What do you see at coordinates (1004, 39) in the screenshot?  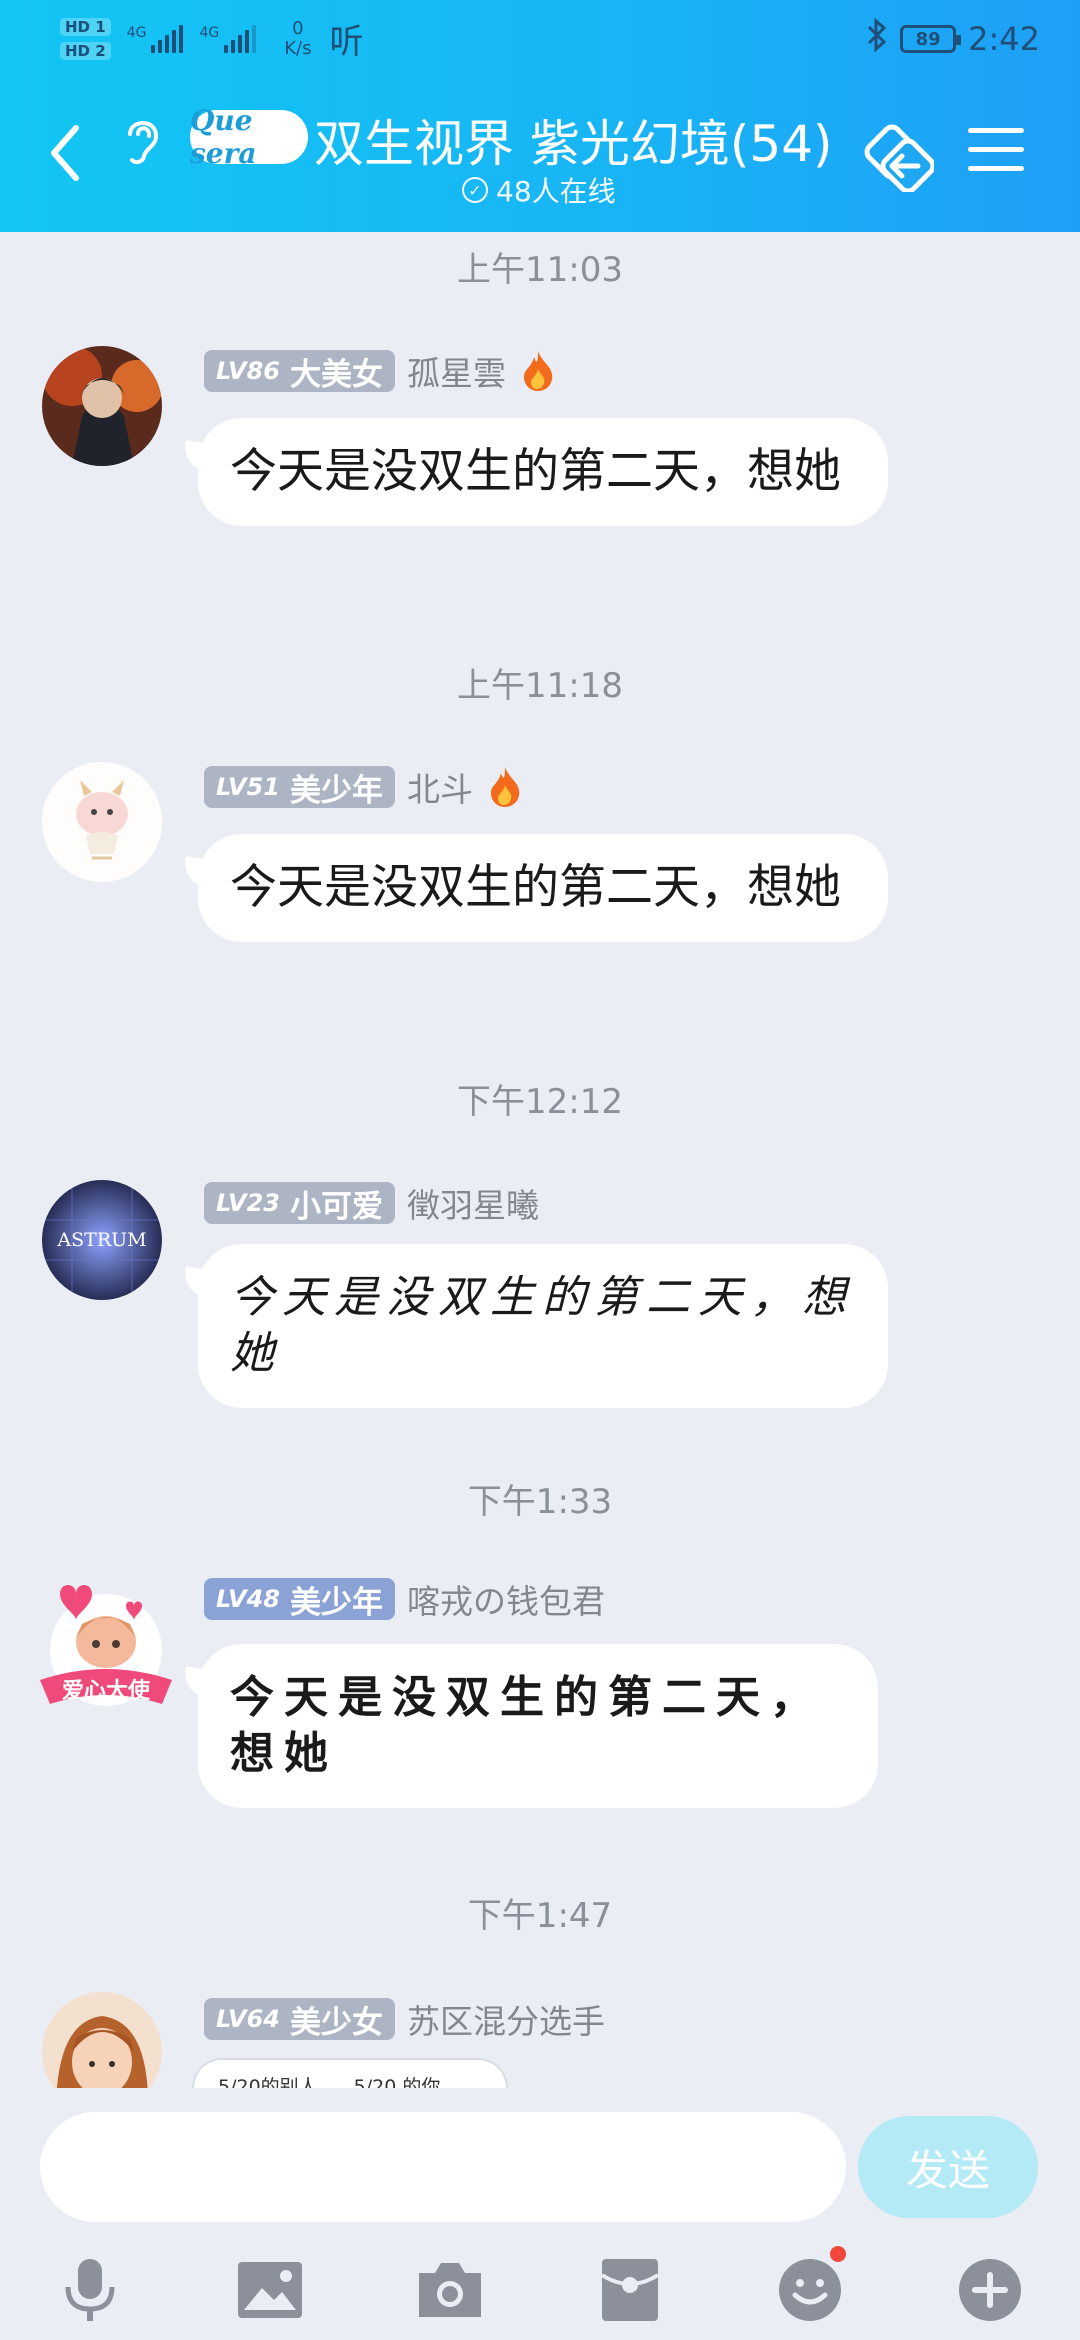 I see `clock: 2:42` at bounding box center [1004, 39].